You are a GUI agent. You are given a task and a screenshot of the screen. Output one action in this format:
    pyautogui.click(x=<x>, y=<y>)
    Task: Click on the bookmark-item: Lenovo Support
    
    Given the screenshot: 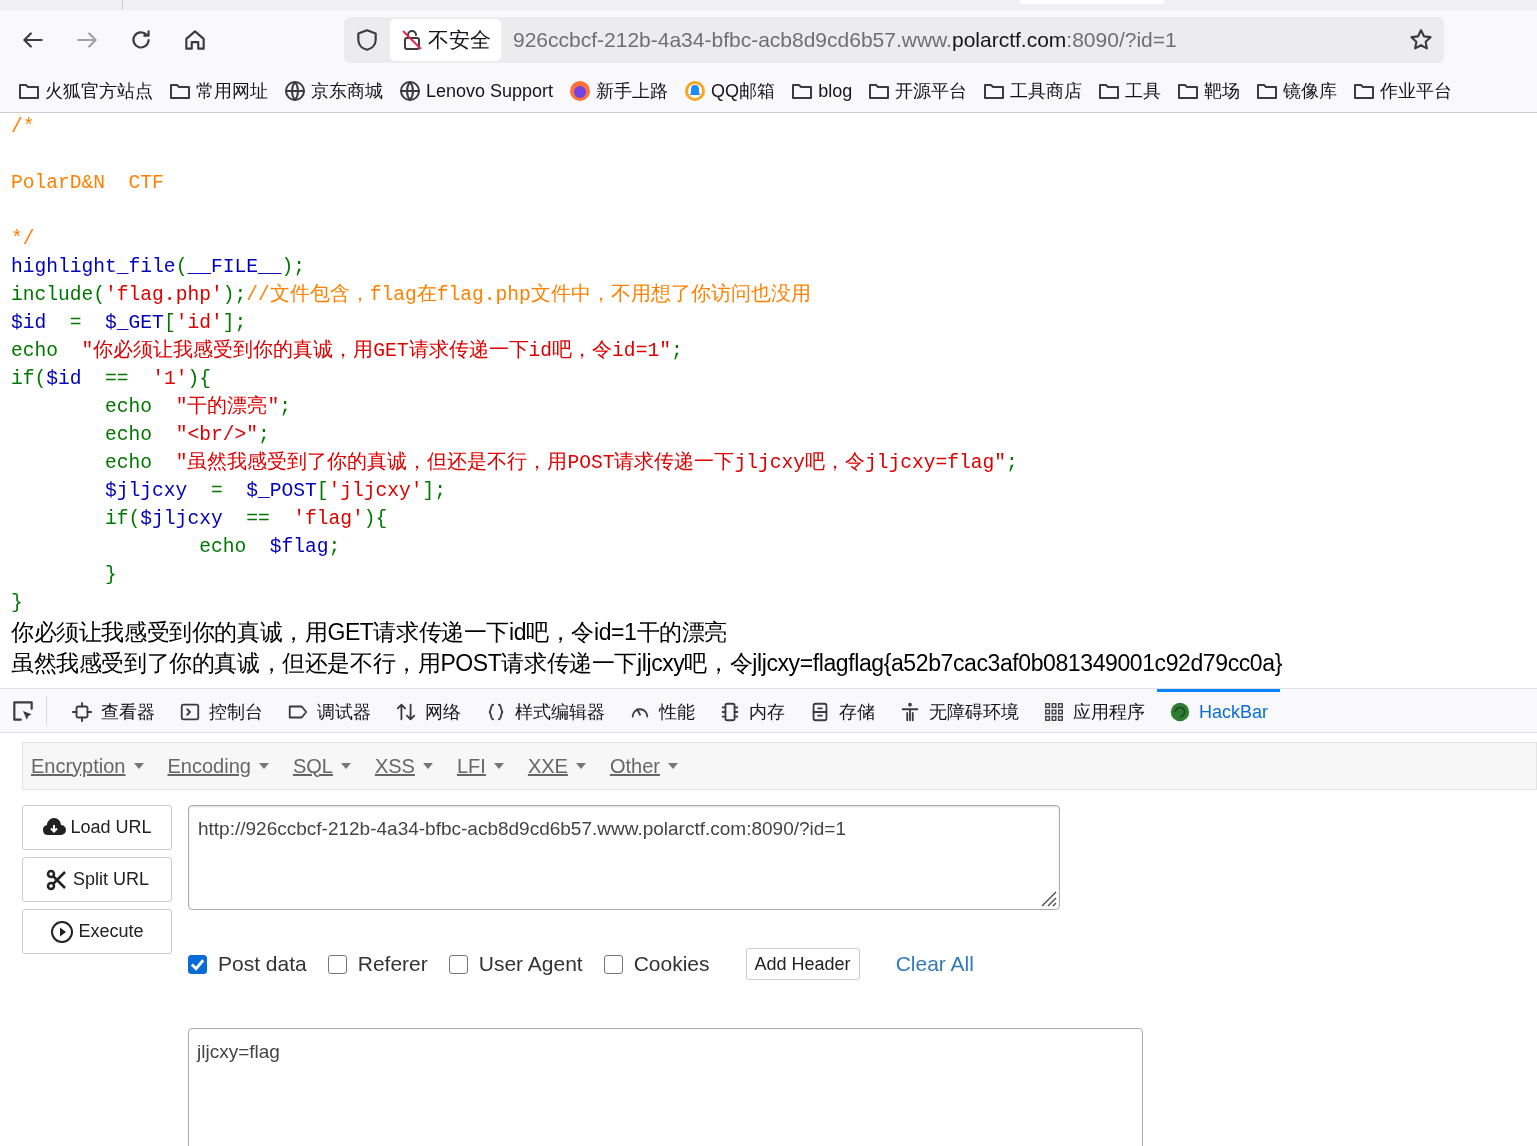 What is the action you would take?
    pyautogui.click(x=476, y=91)
    